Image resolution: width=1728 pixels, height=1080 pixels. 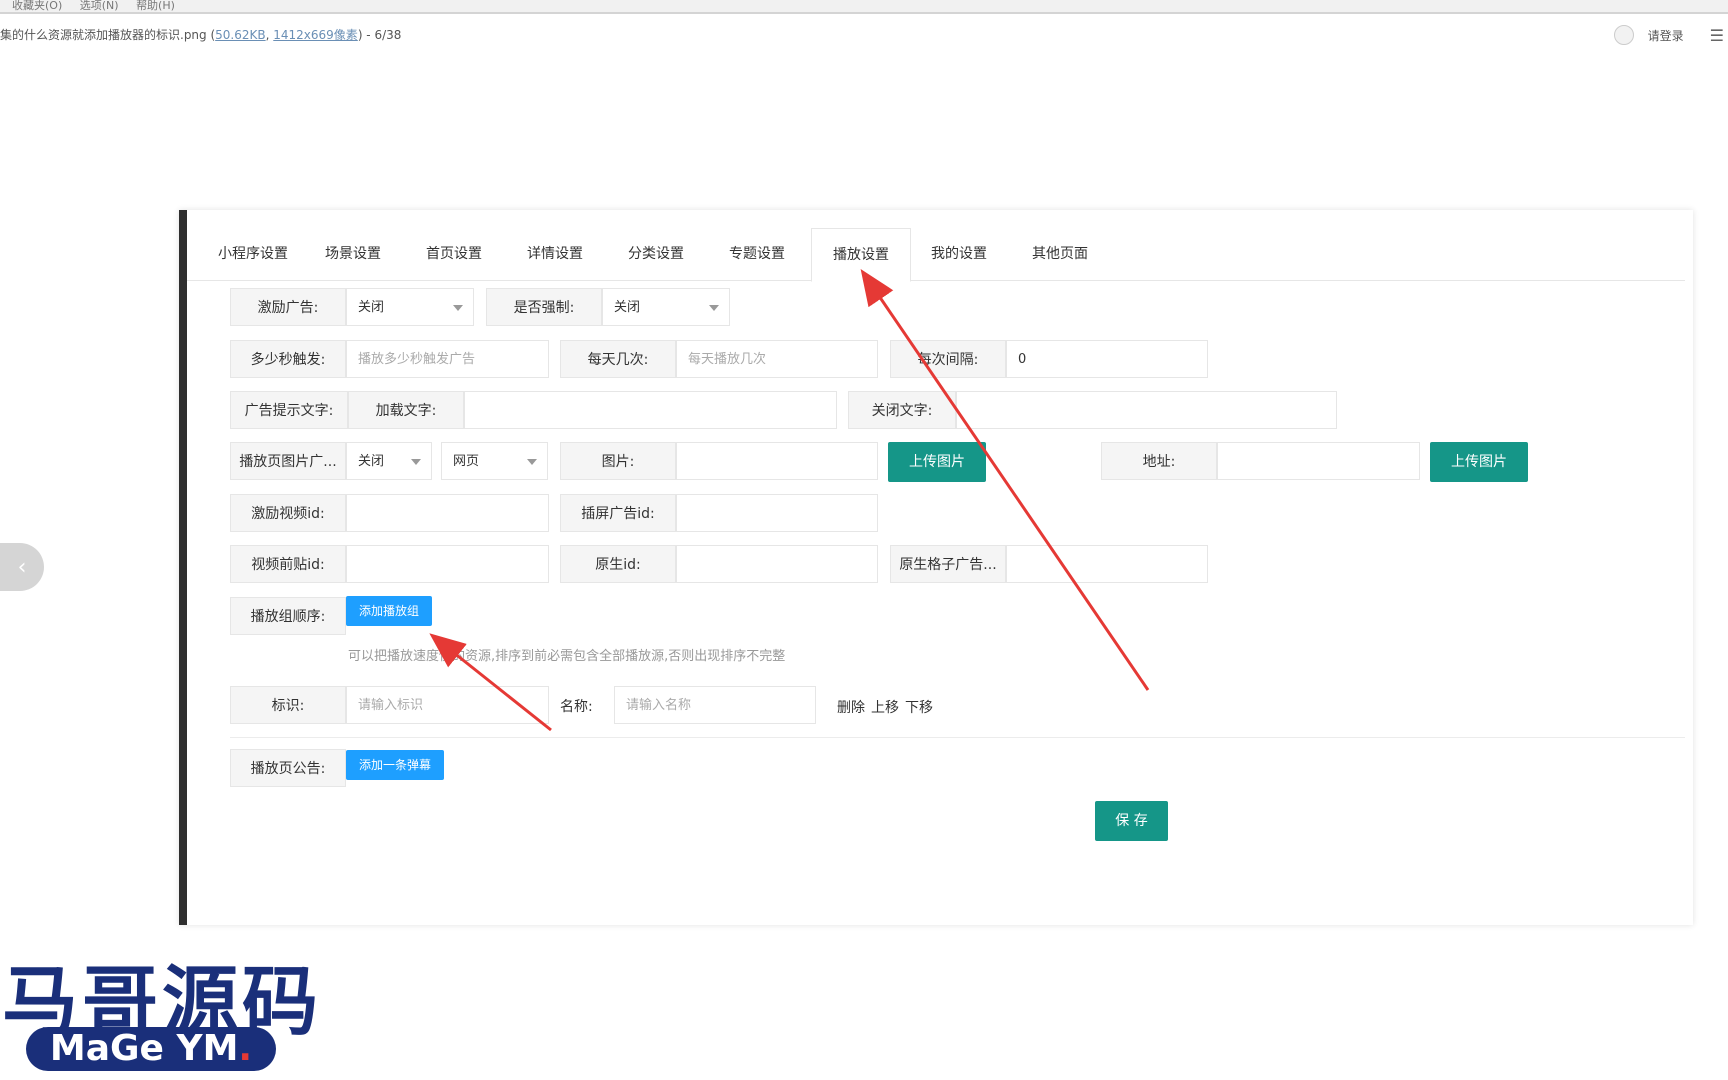 I want to click on tag-placeholder: 请输入标识, so click(x=391, y=705).